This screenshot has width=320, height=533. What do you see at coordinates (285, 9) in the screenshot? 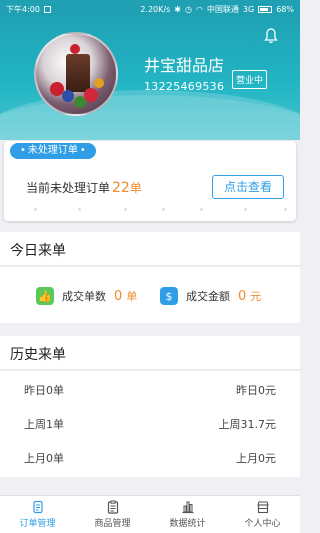
I see `battery-percent: 68%` at bounding box center [285, 9].